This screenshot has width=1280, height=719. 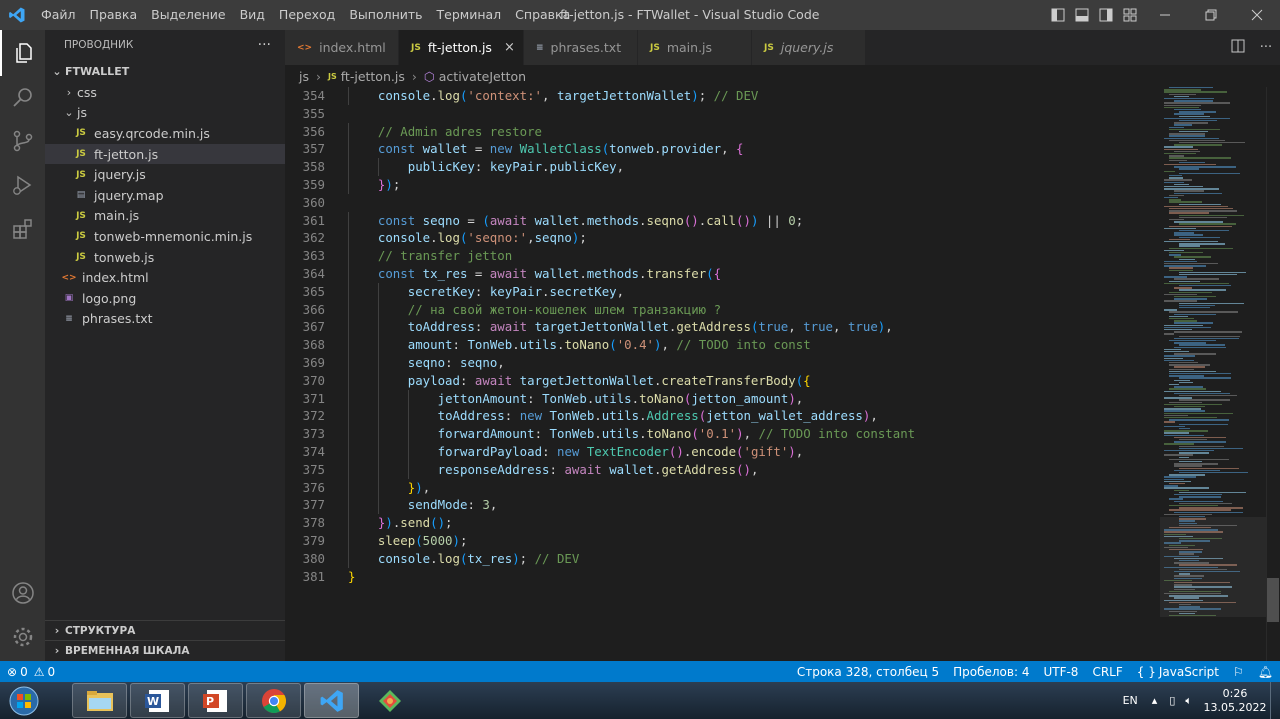 I want to click on file-tree-label: main.js, so click(x=117, y=216).